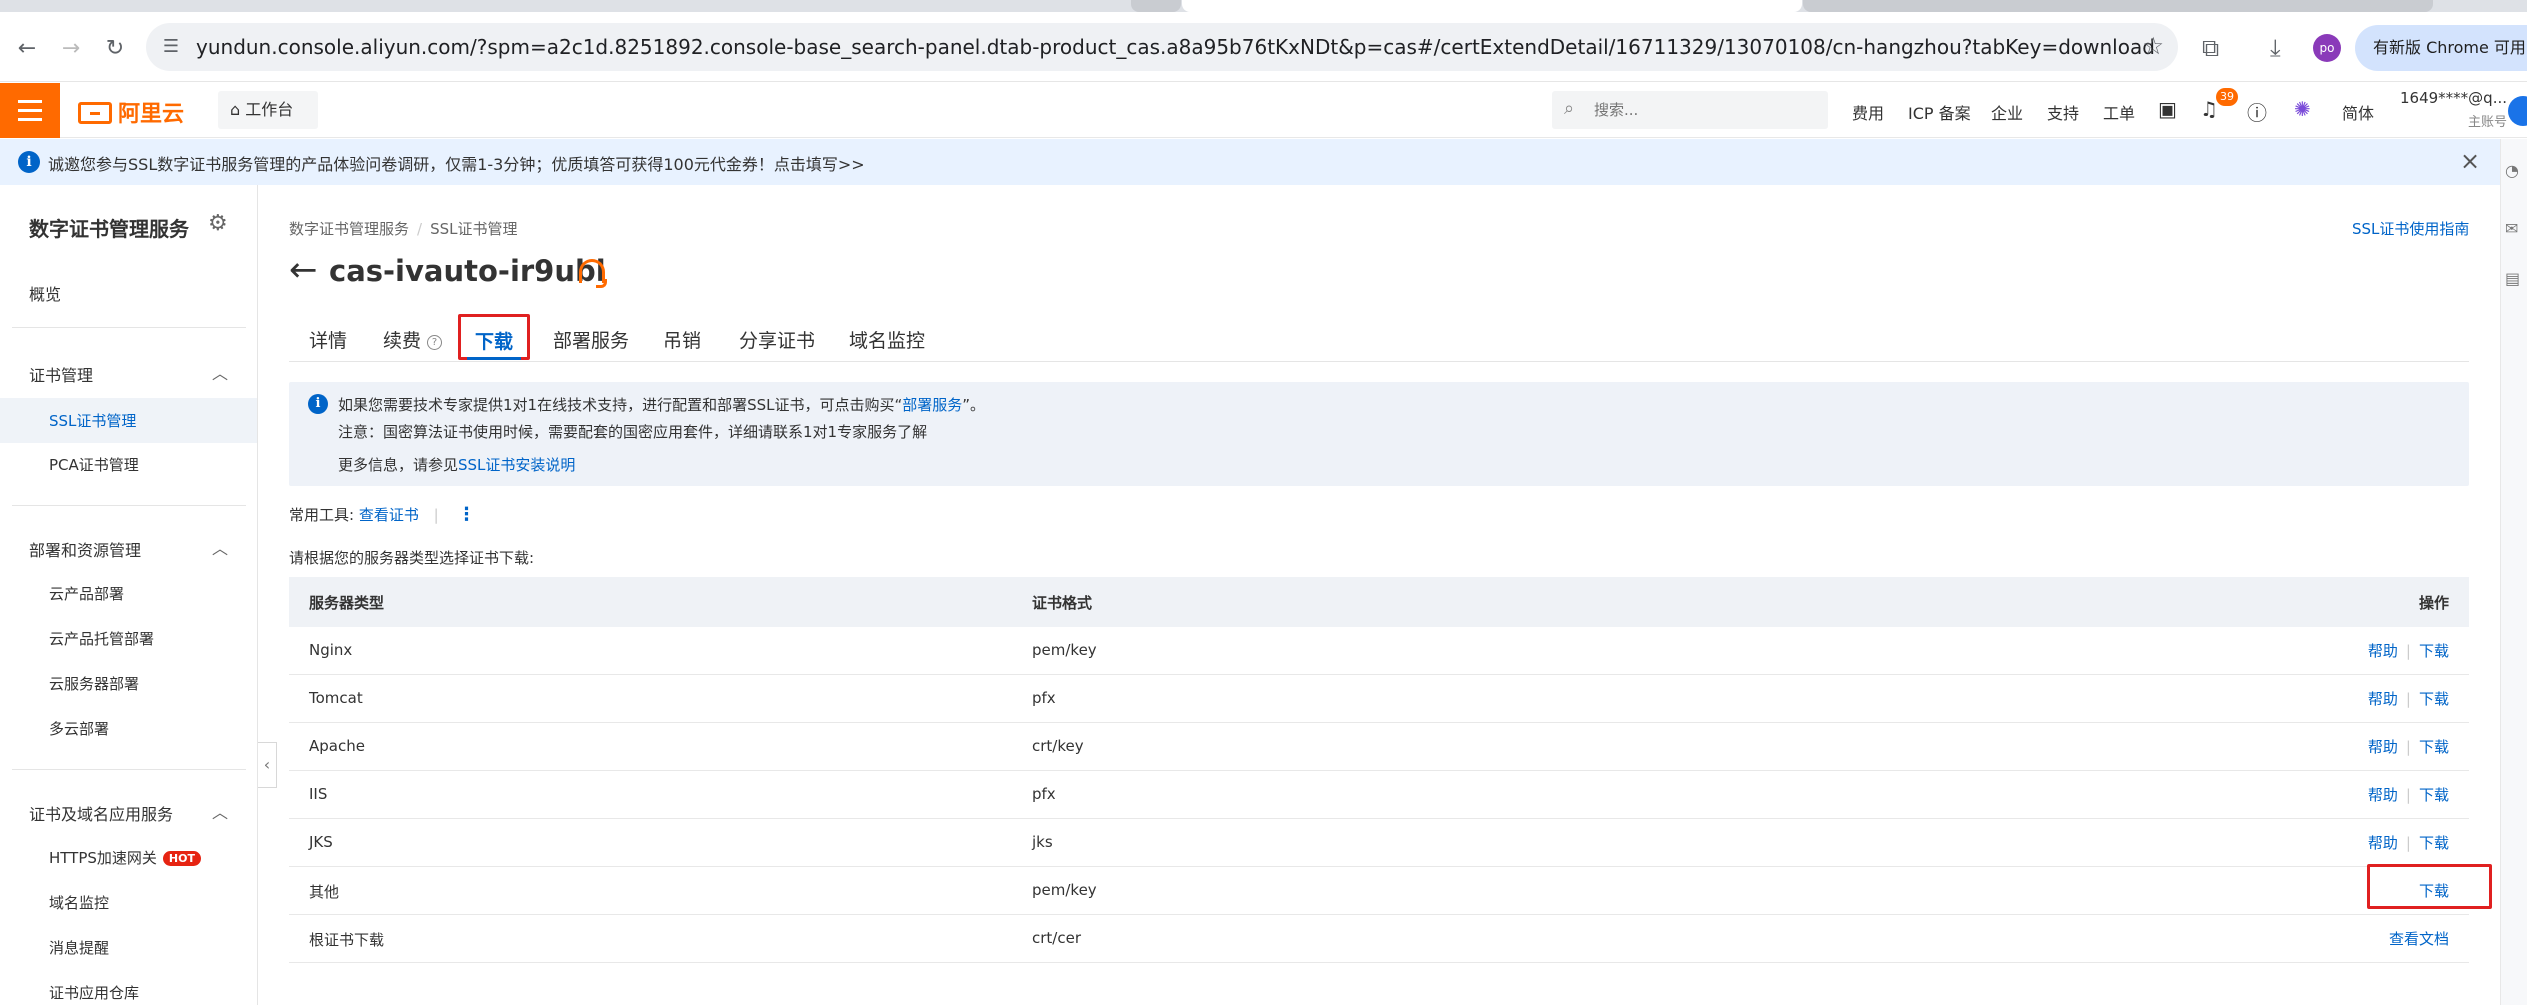 The height and width of the screenshot is (1005, 2527). What do you see at coordinates (101, 813) in the screenshot?
I see `sidebar-group-app-services: 证书及域名应用服务` at bounding box center [101, 813].